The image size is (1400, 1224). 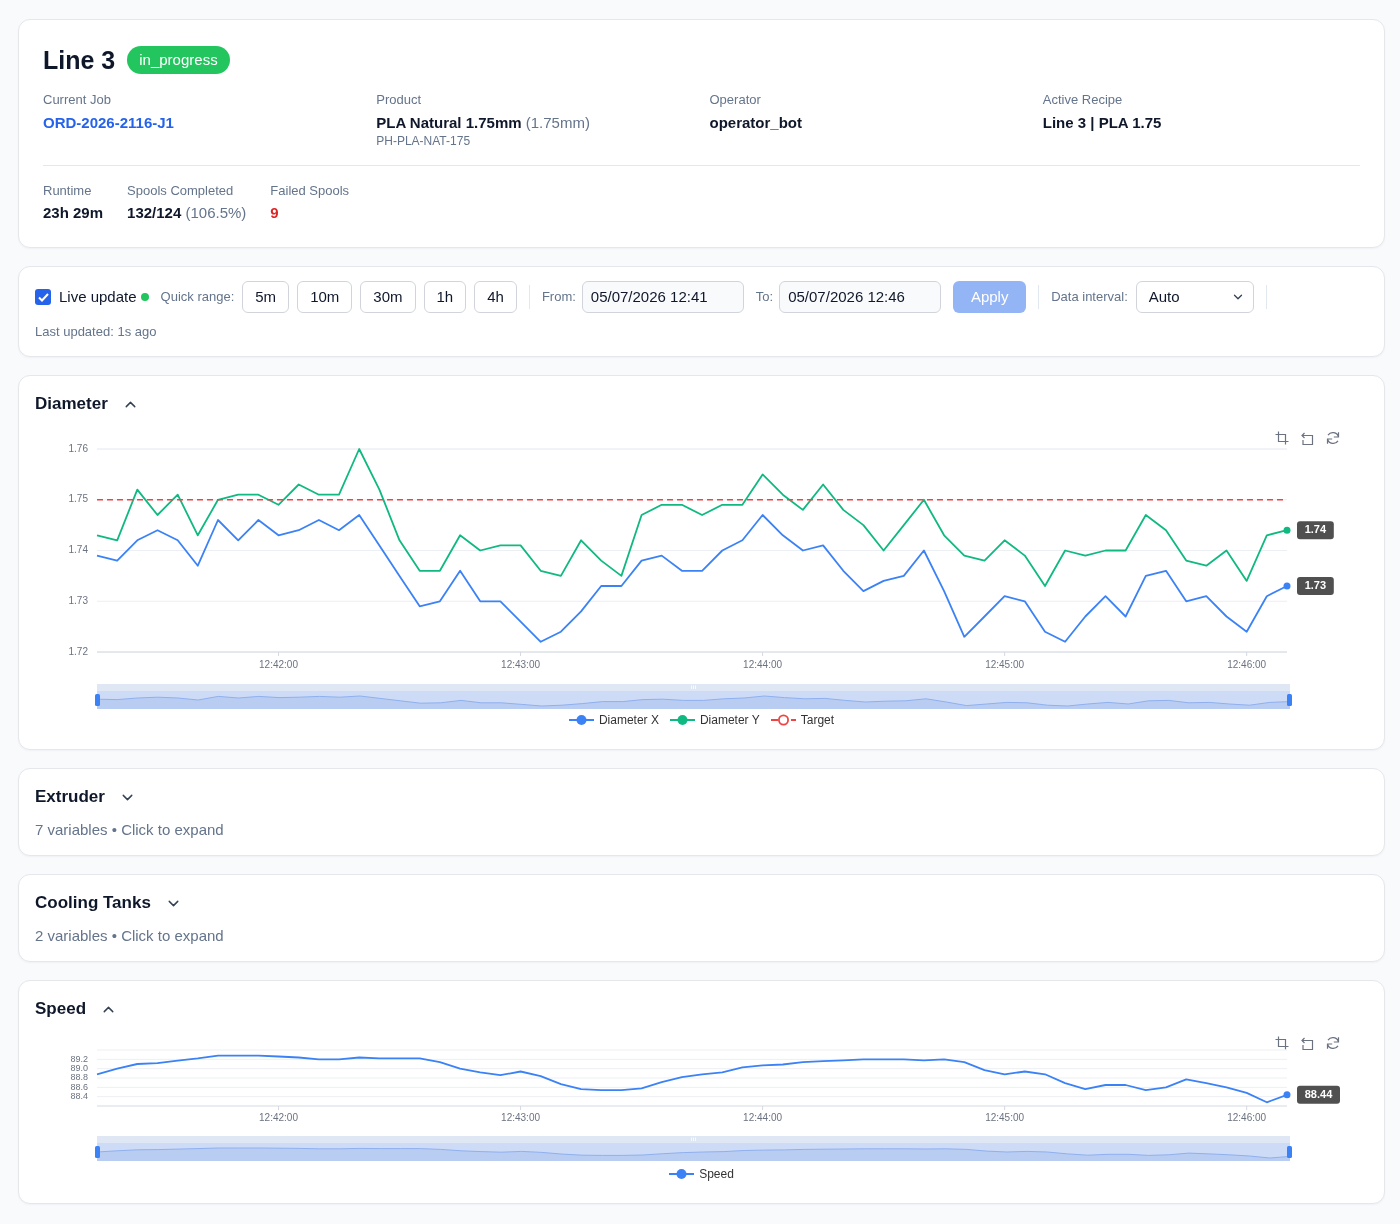 What do you see at coordinates (180, 191) in the screenshot?
I see `stat-label: Spools Completed` at bounding box center [180, 191].